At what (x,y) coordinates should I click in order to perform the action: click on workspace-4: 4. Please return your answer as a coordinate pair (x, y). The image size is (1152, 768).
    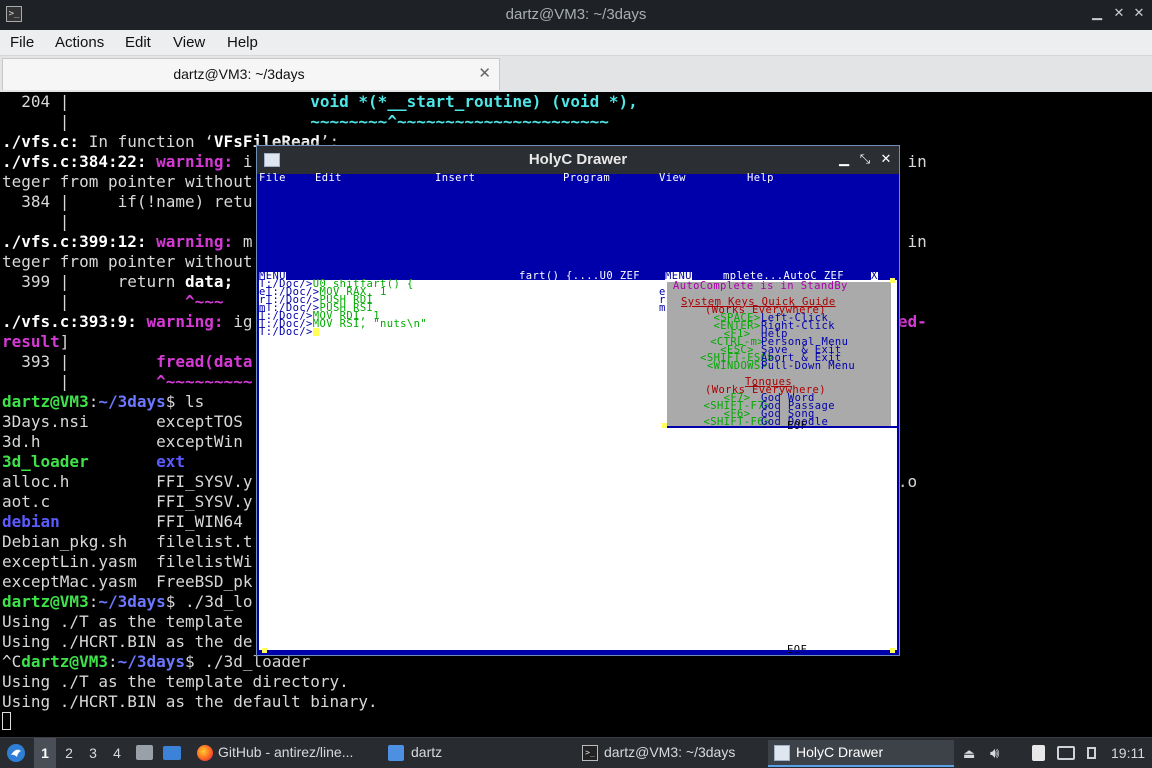
    Looking at the image, I should click on (117, 753).